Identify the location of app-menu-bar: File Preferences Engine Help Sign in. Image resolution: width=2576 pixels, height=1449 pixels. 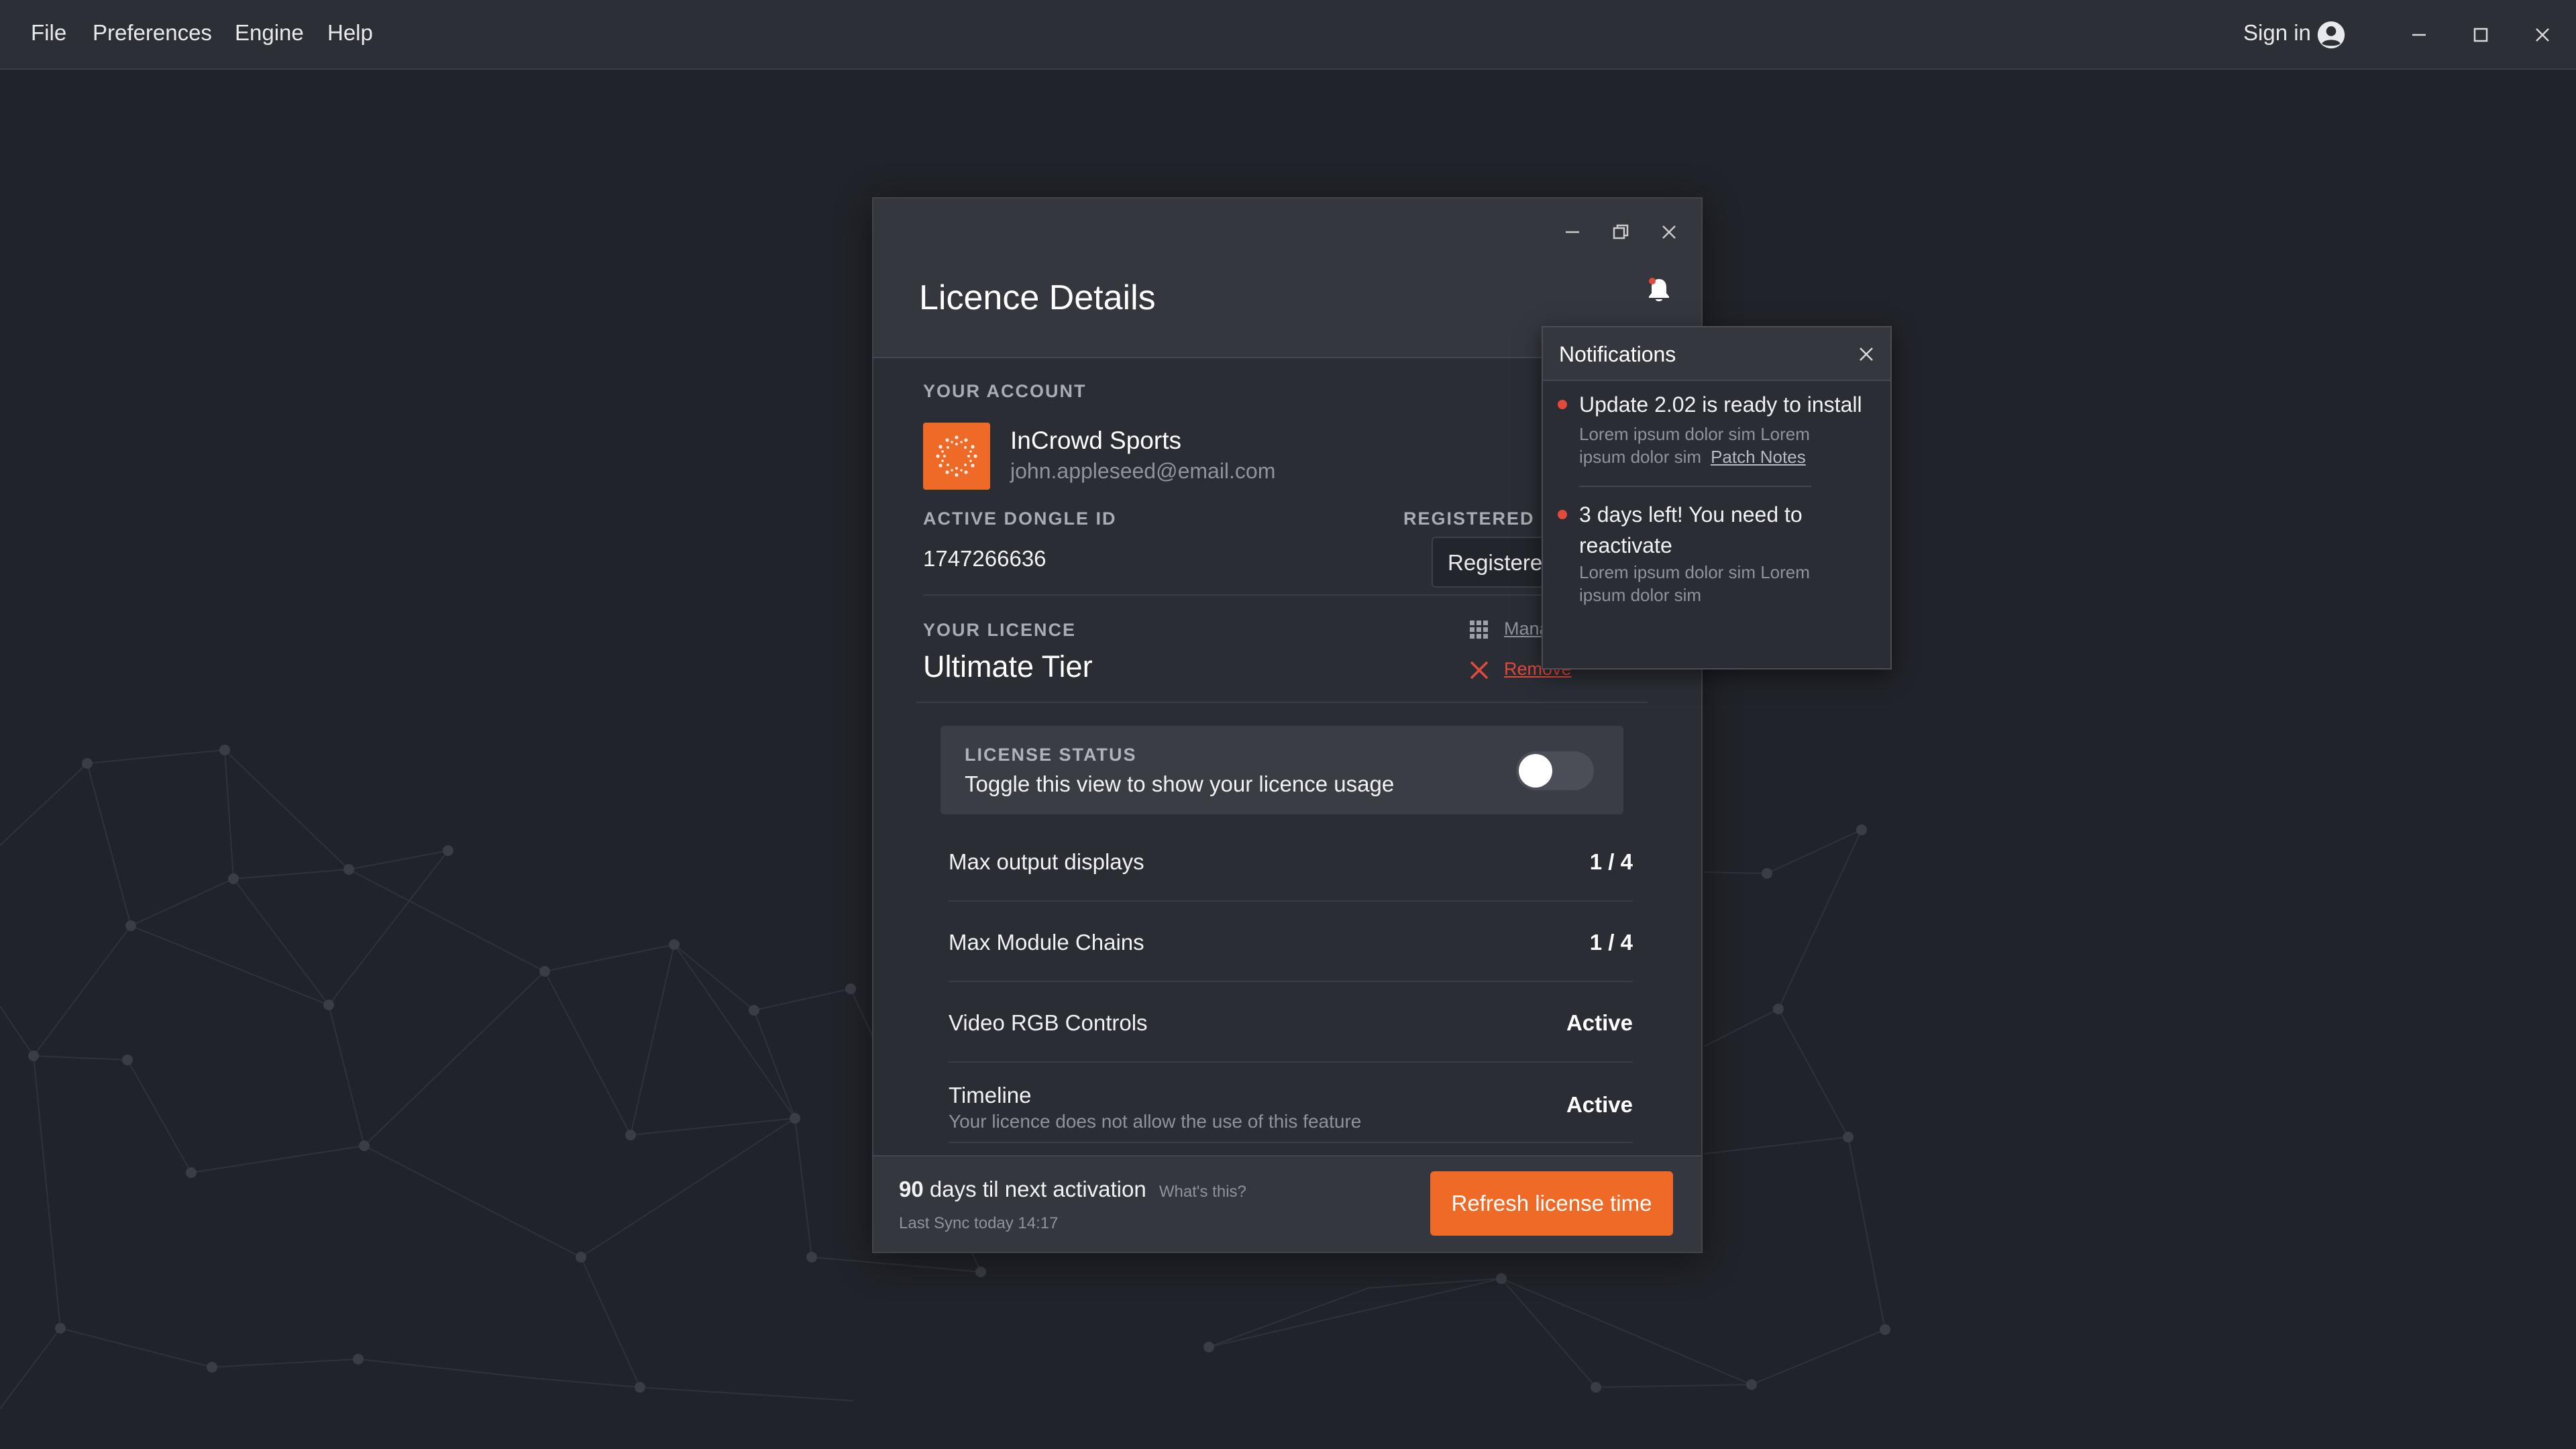
(1288, 35).